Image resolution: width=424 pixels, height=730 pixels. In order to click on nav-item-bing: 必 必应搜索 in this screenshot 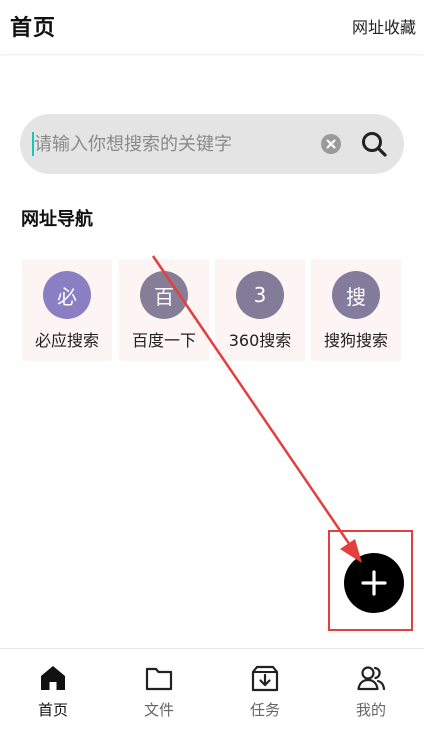, I will do `click(67, 310)`.